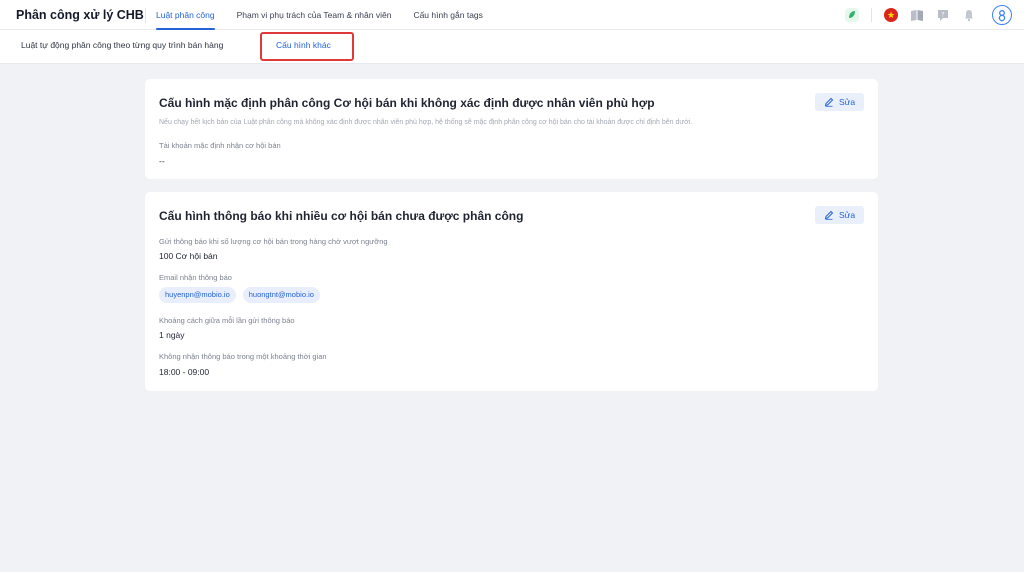 The height and width of the screenshot is (572, 1024). Describe the element at coordinates (969, 15) in the screenshot. I see `bell-icon` at that location.